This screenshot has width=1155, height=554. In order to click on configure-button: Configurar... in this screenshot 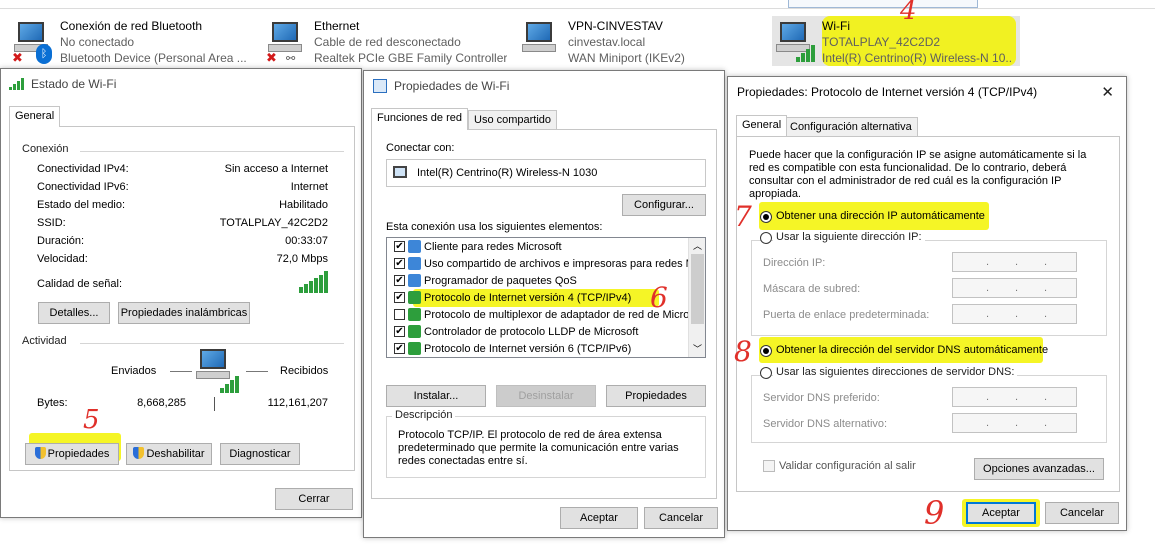, I will do `click(664, 205)`.